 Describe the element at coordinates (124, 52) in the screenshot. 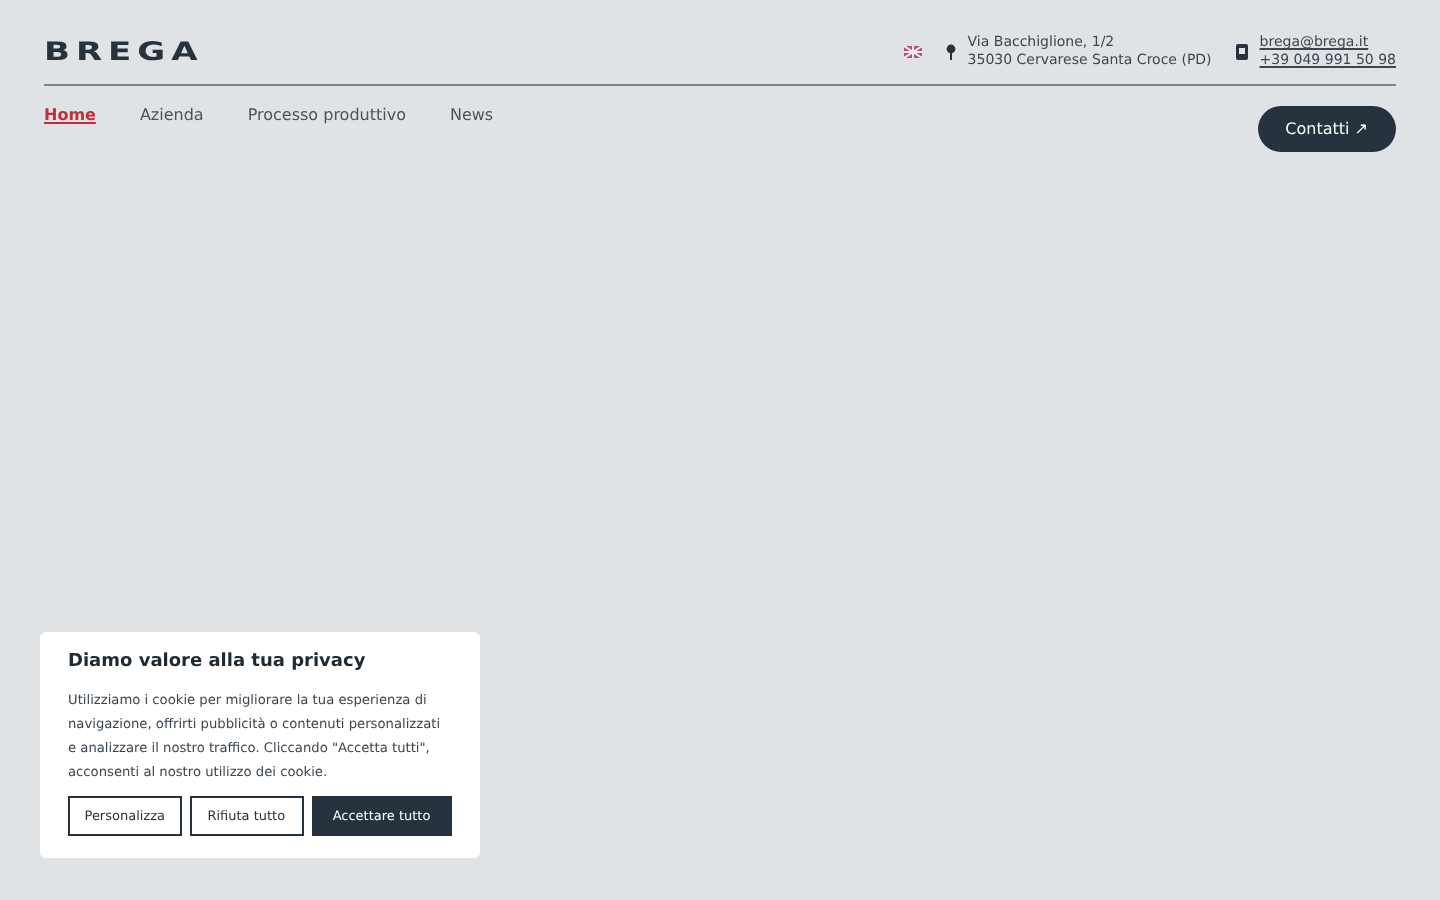

I see `brega-logo: BREGA` at that location.